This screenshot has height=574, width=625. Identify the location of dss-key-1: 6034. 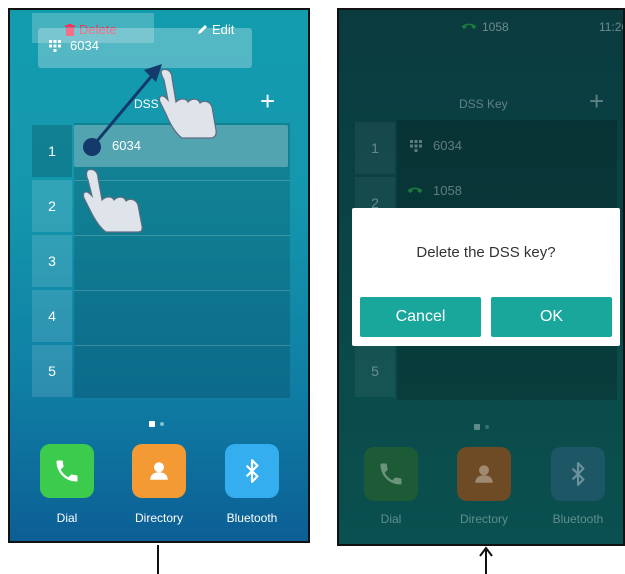
(435, 145).